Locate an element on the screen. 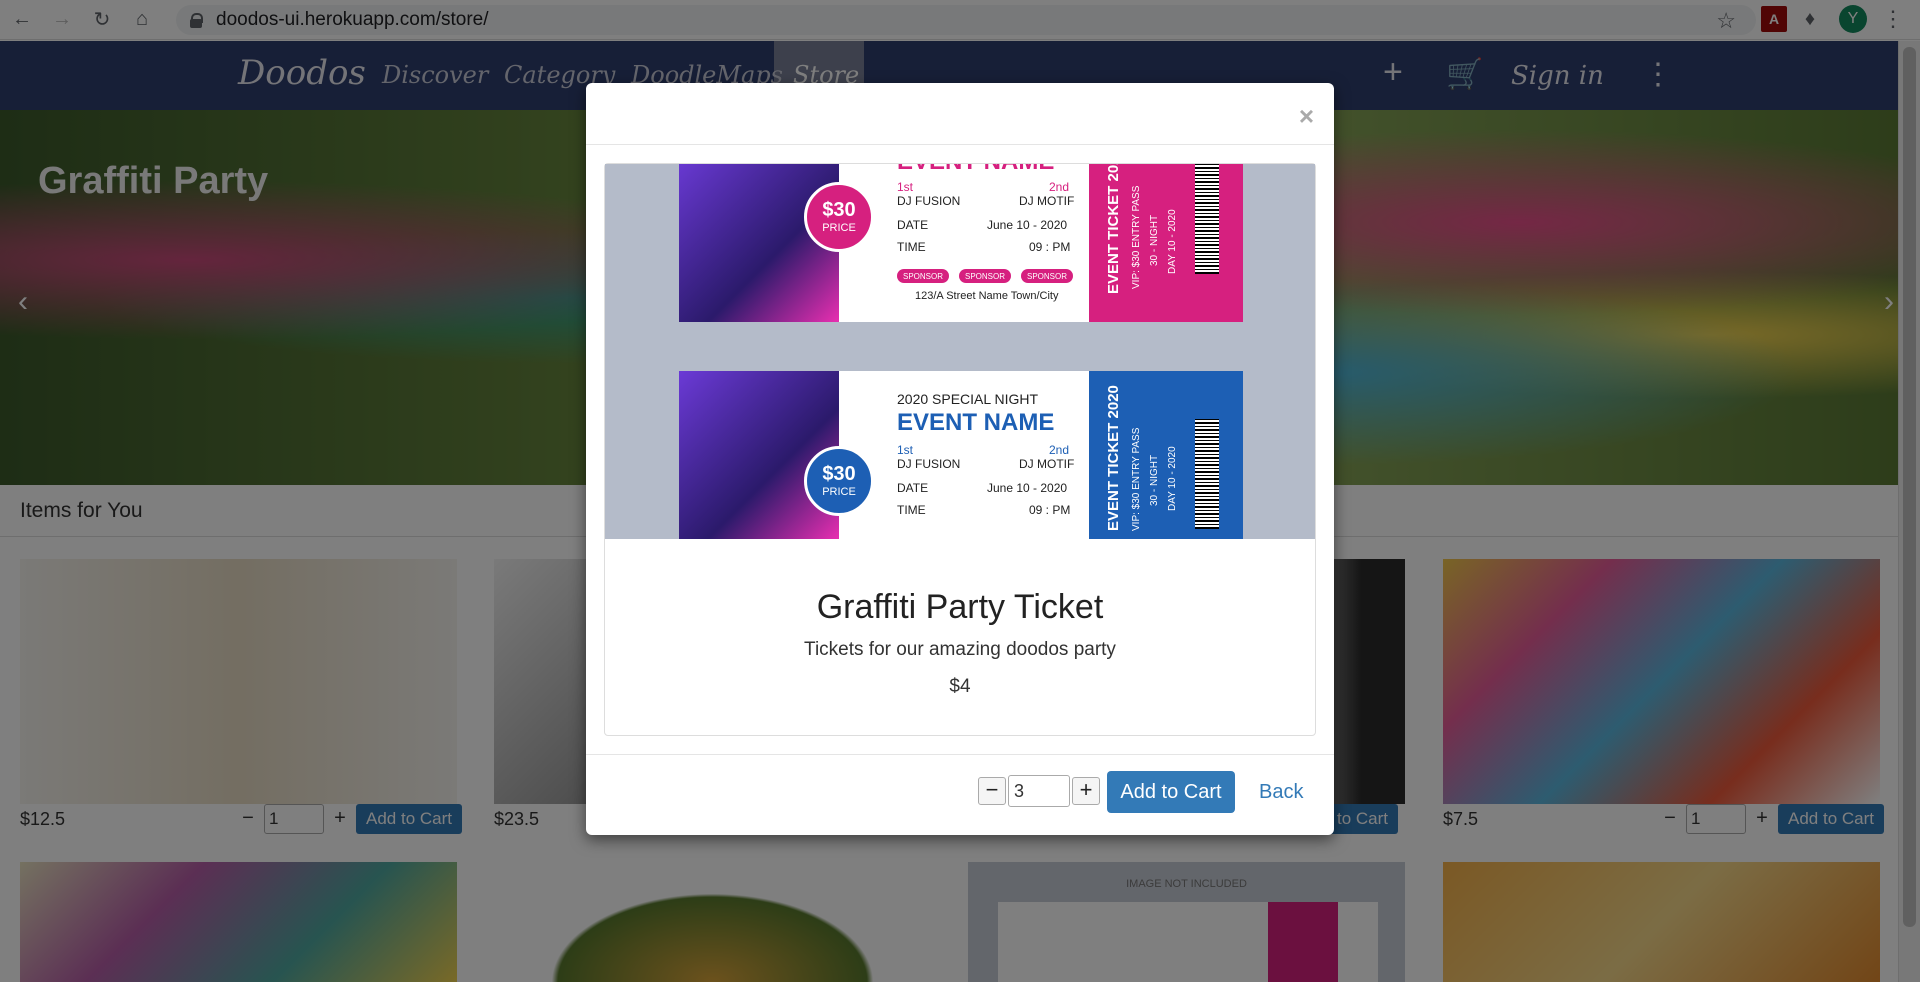 This screenshot has height=982, width=1920. ticket-address: 123/A Street Name Town/City is located at coordinates (987, 296).